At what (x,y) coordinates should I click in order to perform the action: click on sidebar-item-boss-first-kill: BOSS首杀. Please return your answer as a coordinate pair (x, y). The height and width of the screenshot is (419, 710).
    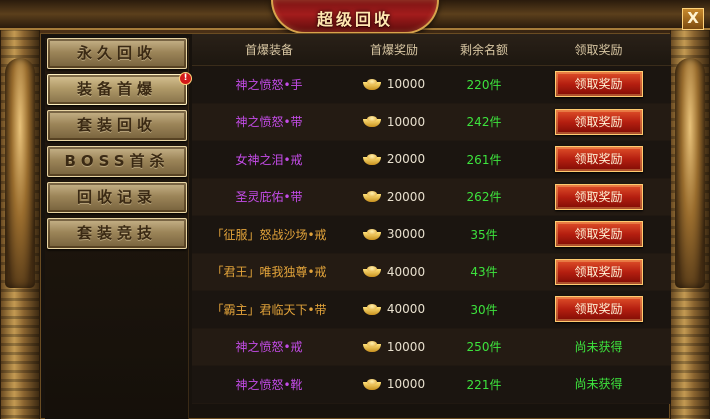
    Looking at the image, I should click on (117, 161).